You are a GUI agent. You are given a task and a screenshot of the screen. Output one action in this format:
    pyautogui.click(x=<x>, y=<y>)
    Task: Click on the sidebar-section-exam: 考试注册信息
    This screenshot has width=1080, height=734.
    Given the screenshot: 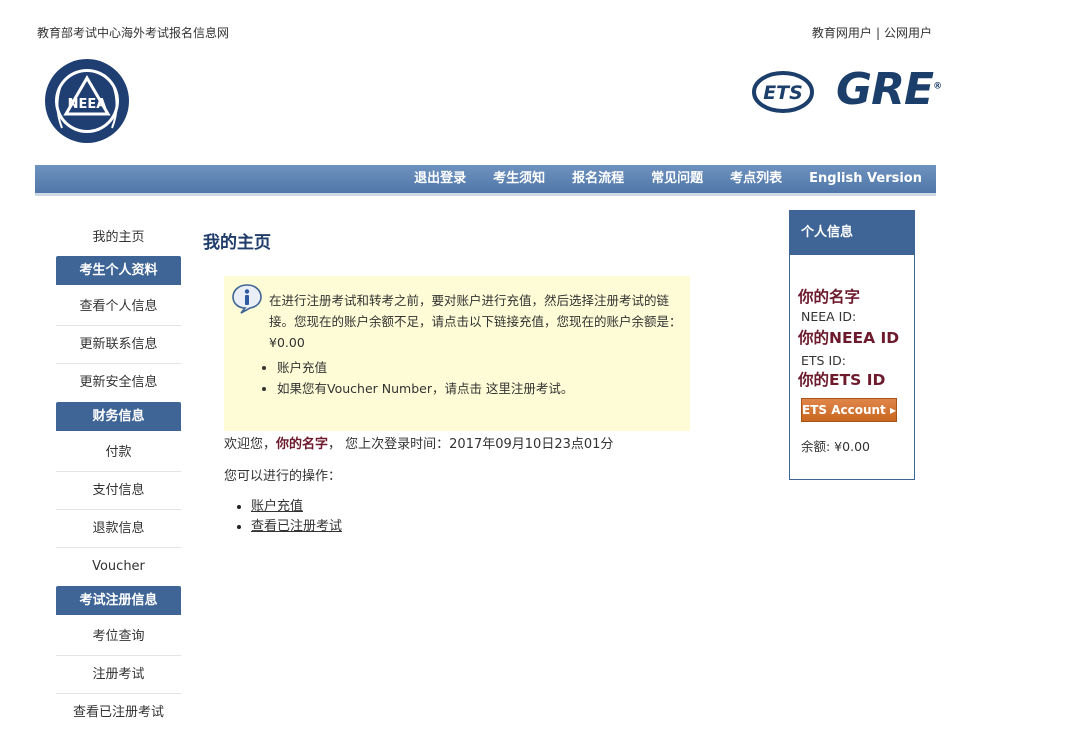 What is the action you would take?
    pyautogui.click(x=118, y=600)
    